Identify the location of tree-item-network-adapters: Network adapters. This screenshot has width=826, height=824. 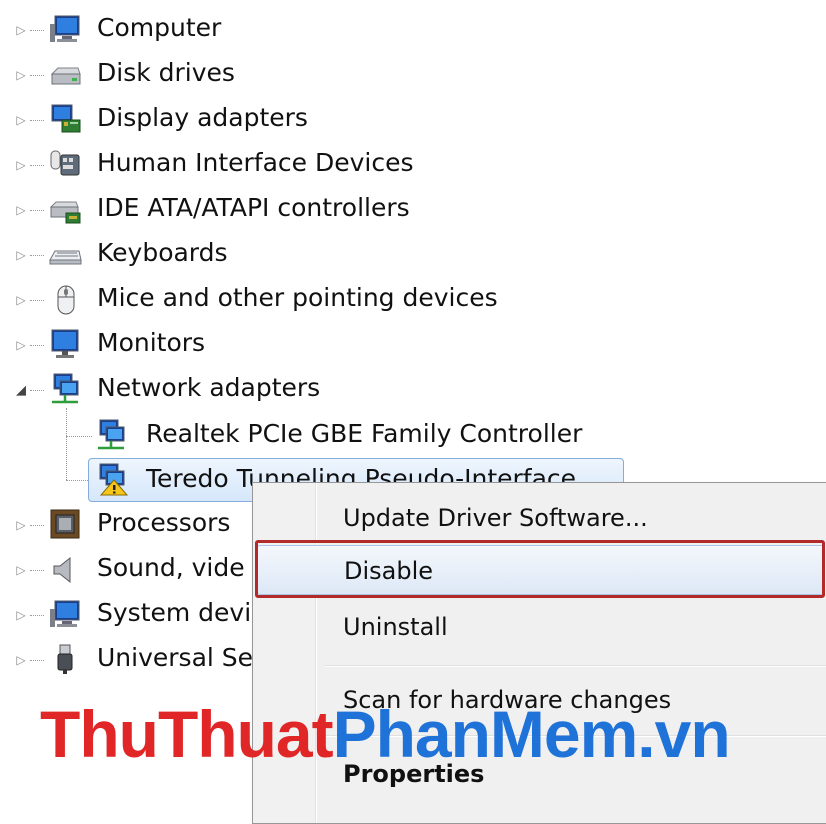
(208, 388).